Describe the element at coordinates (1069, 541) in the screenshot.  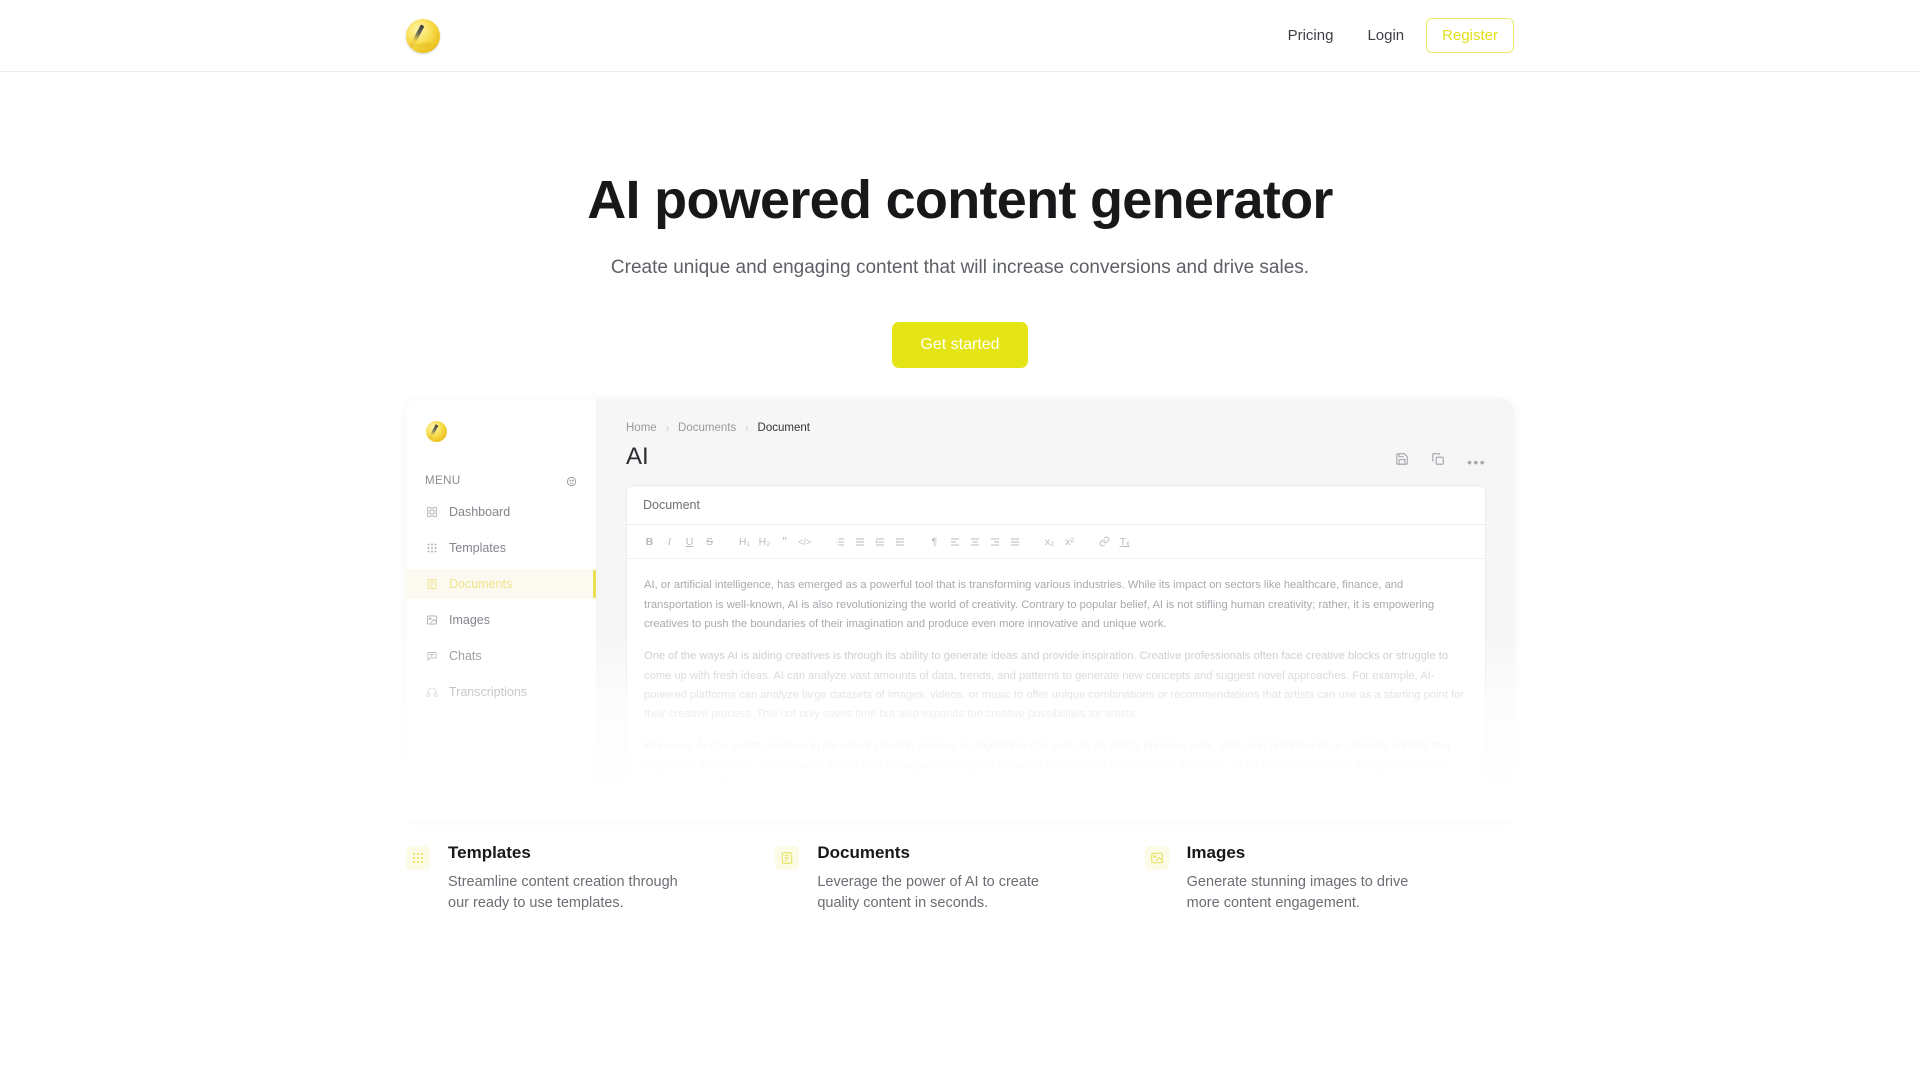
I see `superscript-button: x²` at that location.